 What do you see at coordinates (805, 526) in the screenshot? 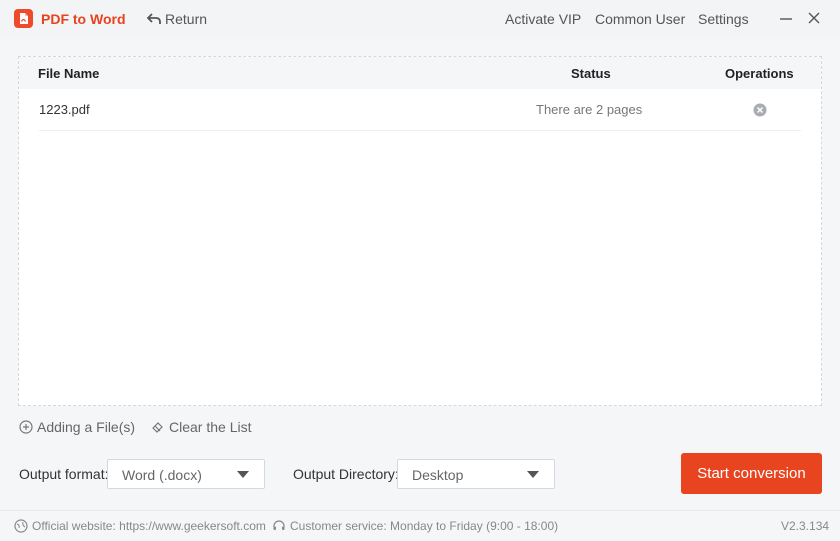
I see `version-label: V2.3.134` at bounding box center [805, 526].